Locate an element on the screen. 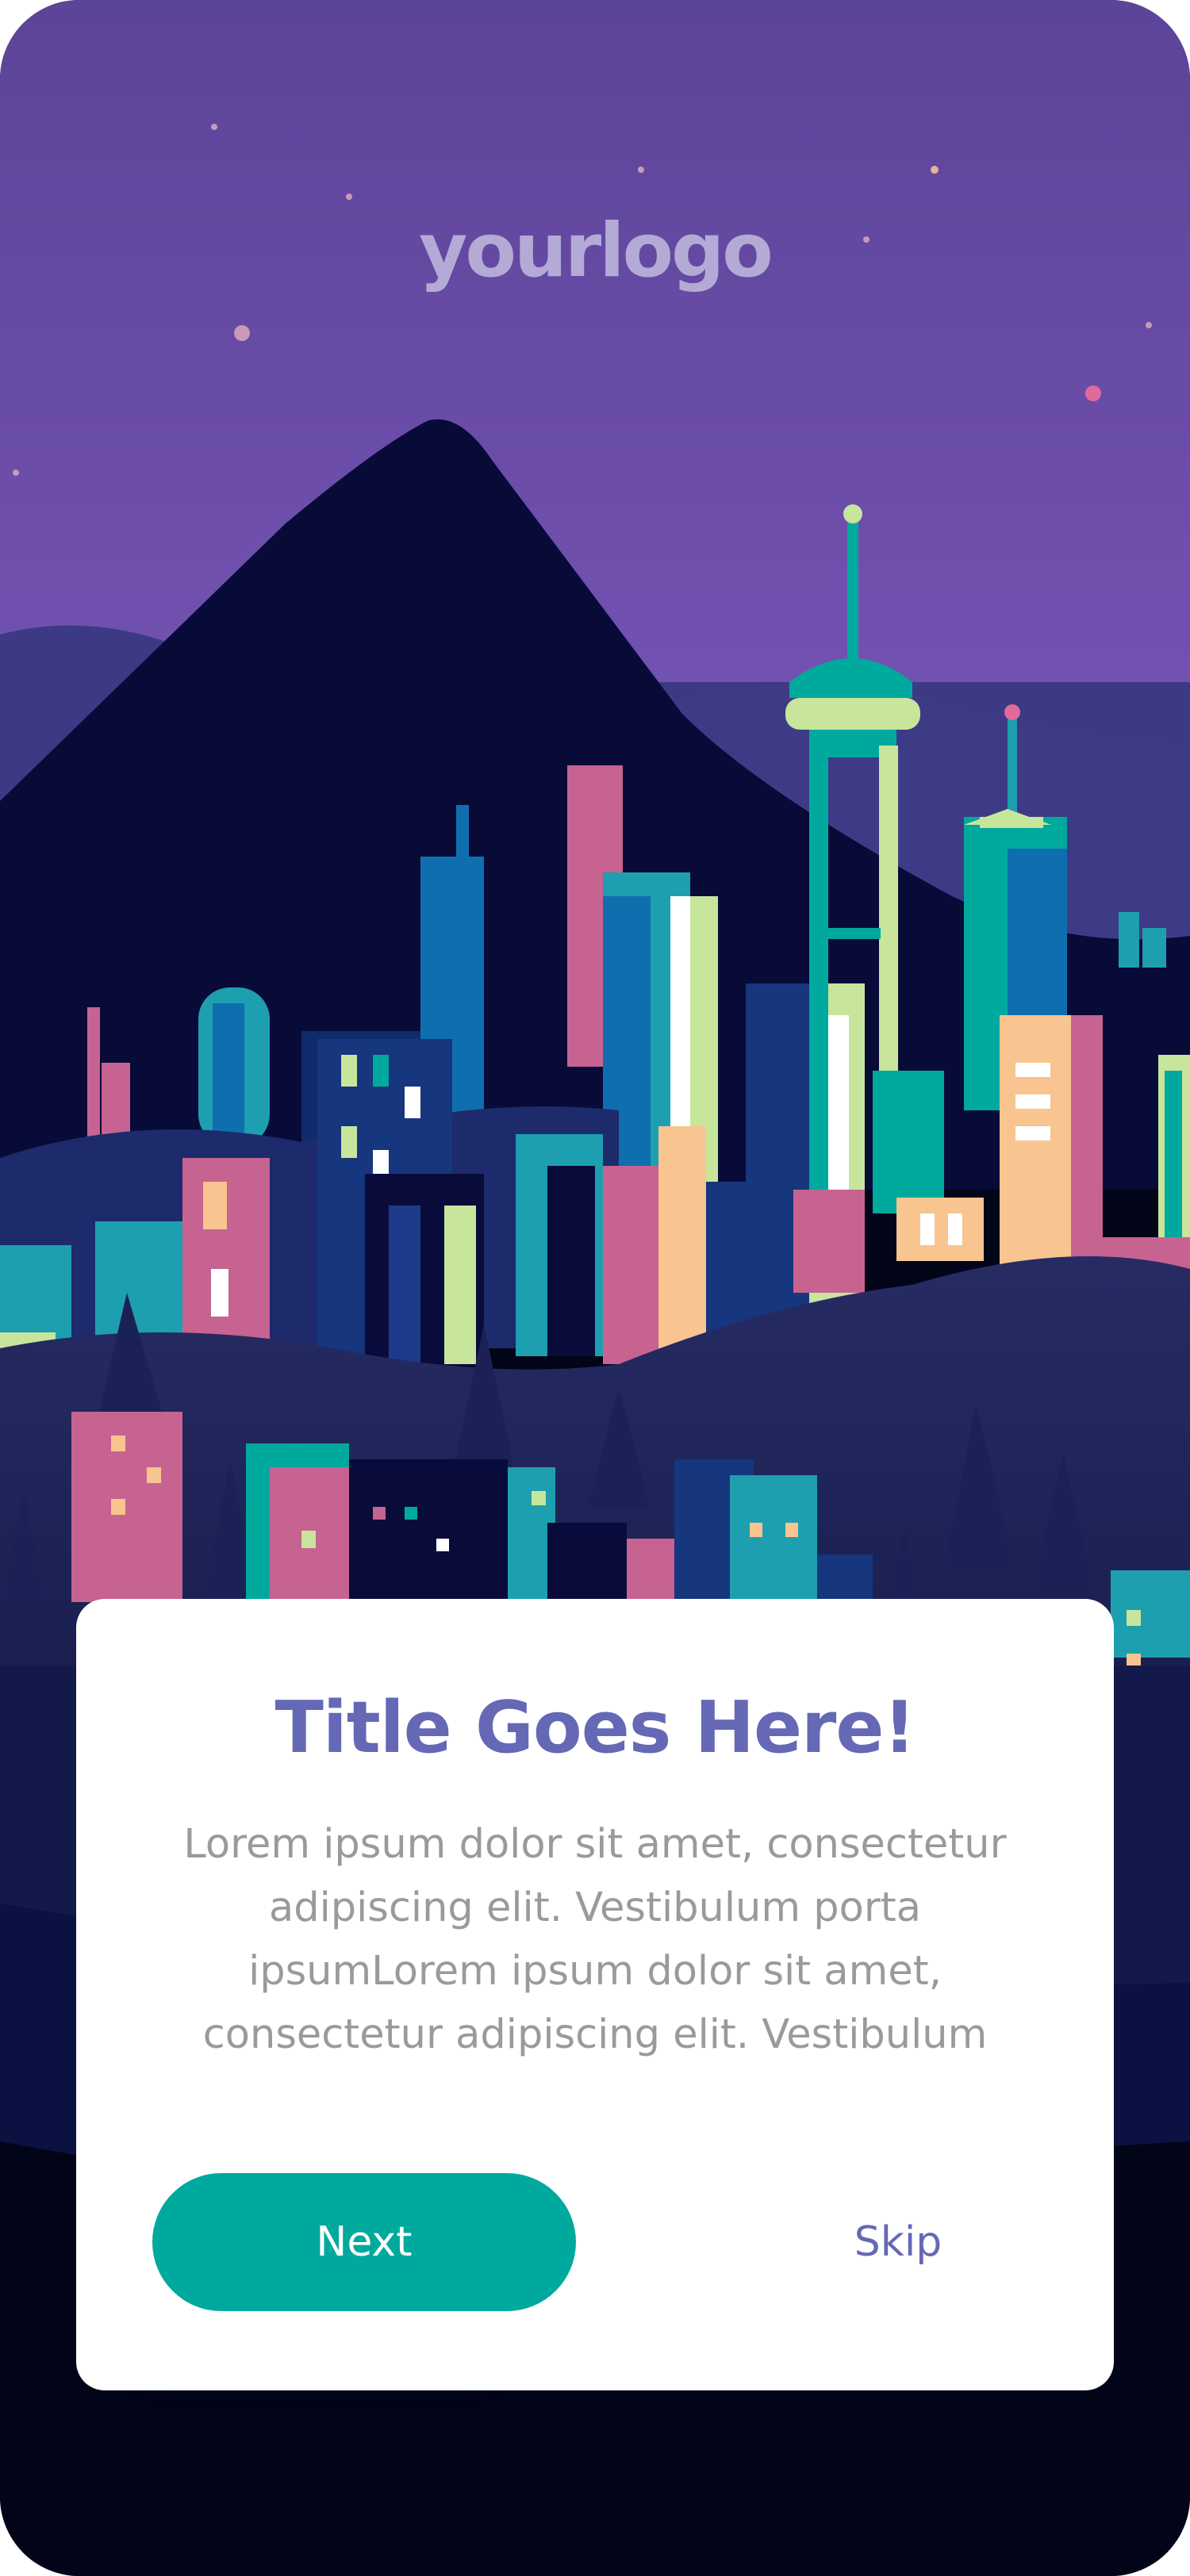 This screenshot has height=2576, width=1190. skip-button: Skip is located at coordinates (898, 2242).